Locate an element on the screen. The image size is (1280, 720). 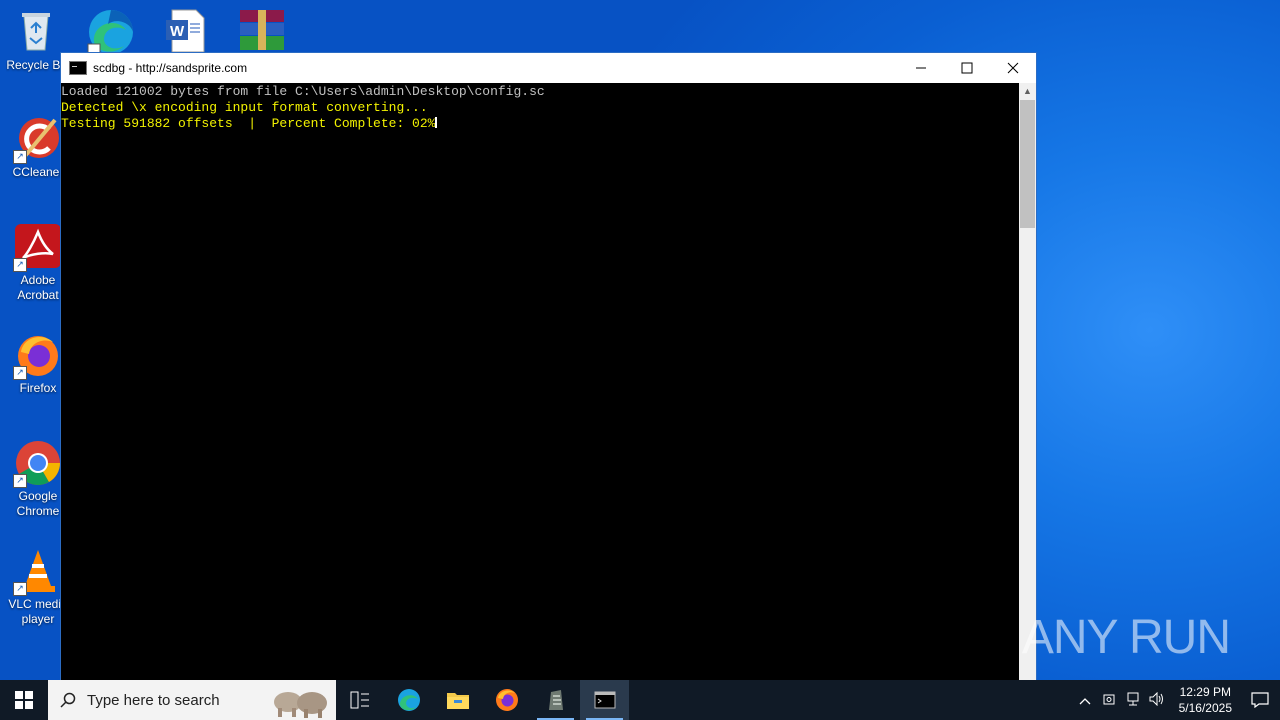
edge-taskbar-icon is located at coordinates (408, 700).